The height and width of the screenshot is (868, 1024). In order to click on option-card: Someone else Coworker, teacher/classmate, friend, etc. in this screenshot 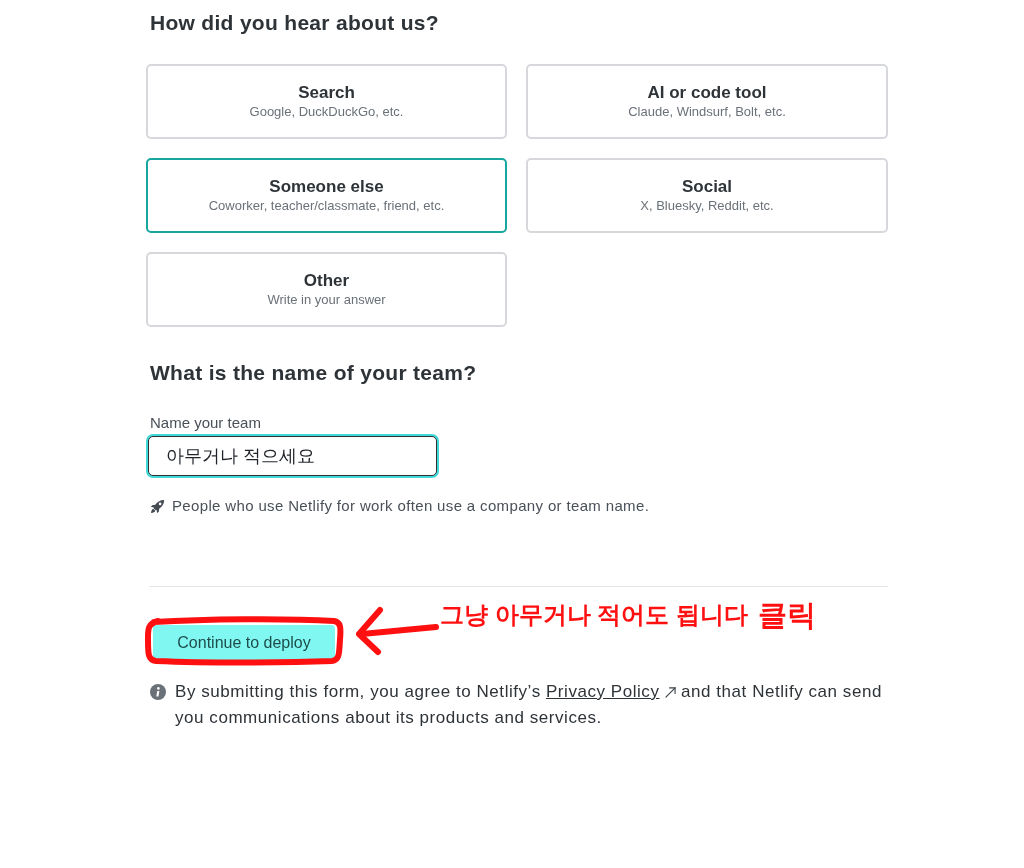, I will do `click(326, 195)`.